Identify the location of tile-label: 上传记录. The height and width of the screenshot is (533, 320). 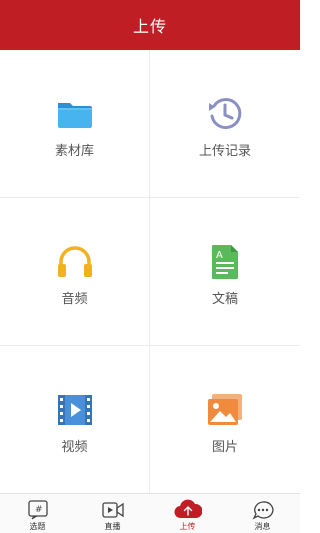
(224, 151).